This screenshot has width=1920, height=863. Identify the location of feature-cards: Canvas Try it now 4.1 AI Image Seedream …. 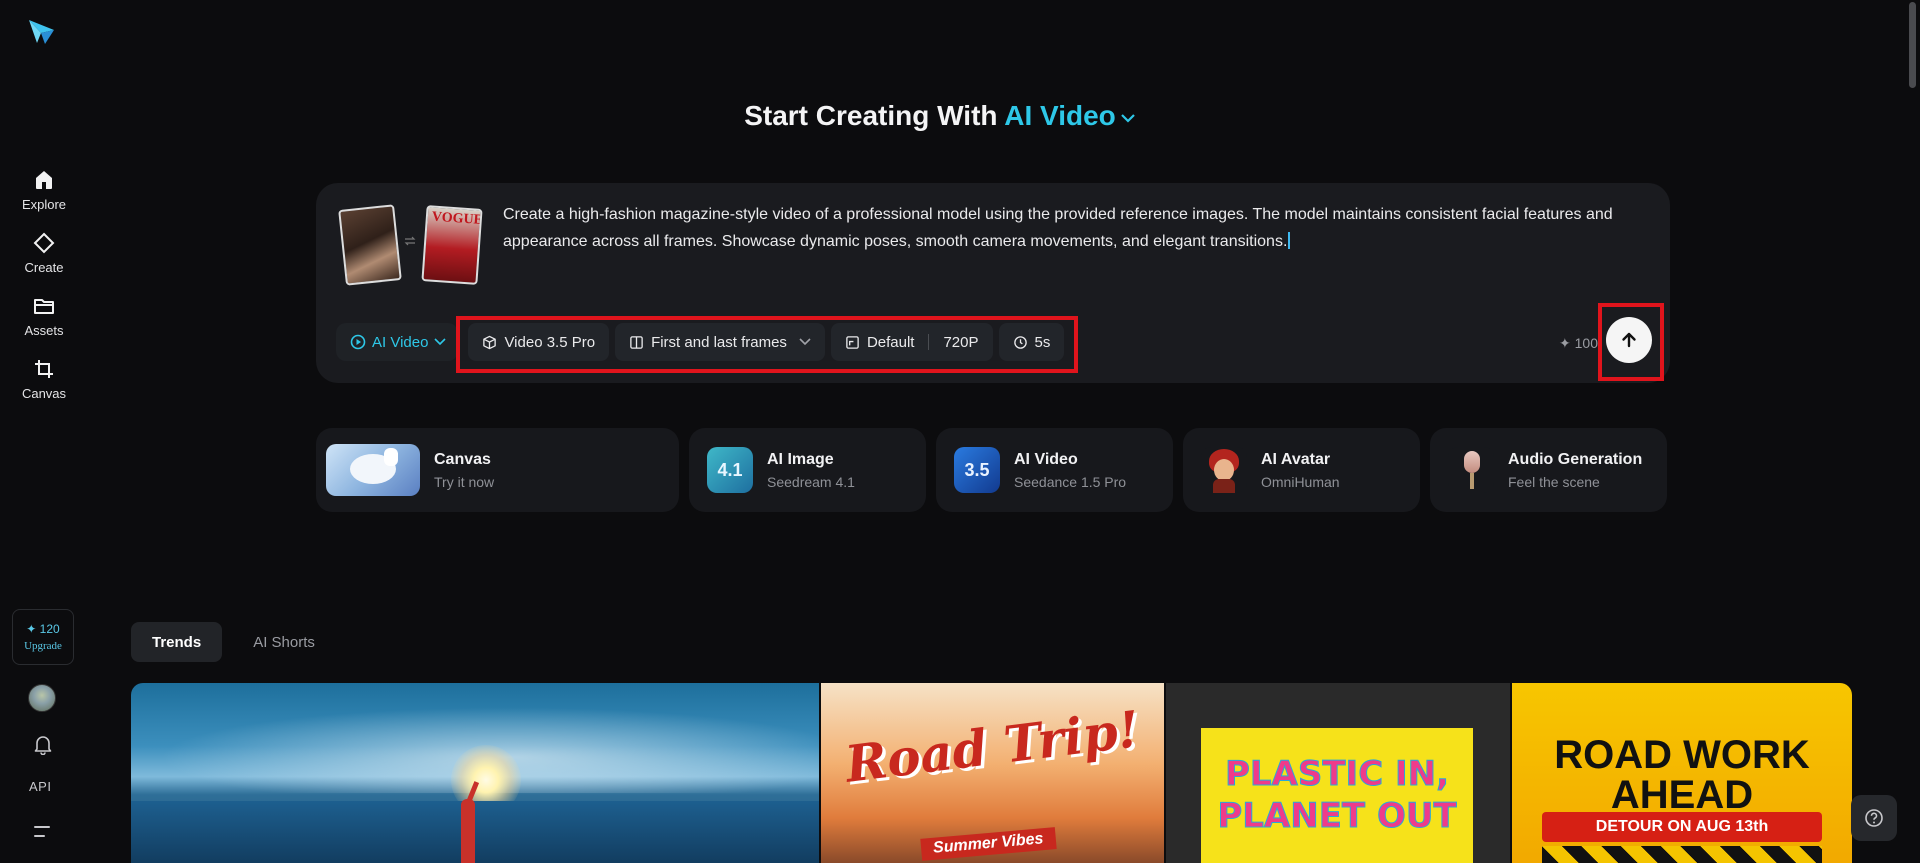
(996, 470).